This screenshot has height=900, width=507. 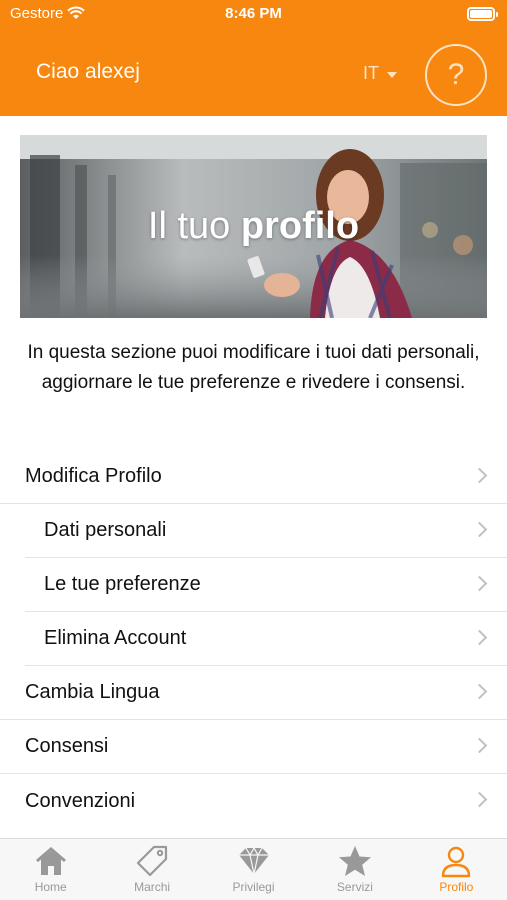 What do you see at coordinates (253, 693) in the screenshot?
I see `menu-item-cambia-lingua: Cambia Lingua` at bounding box center [253, 693].